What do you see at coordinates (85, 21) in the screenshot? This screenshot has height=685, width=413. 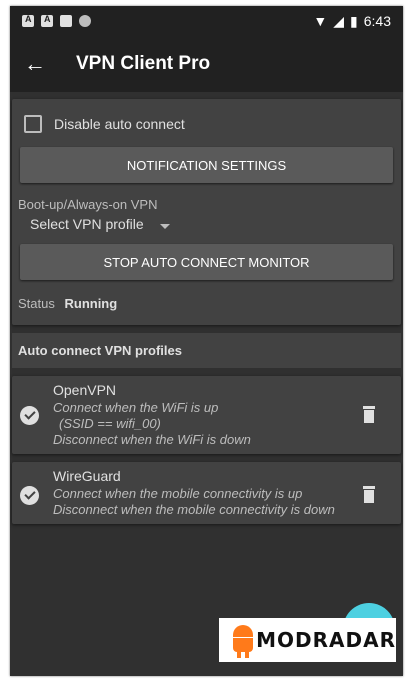 I see `circle-notification-icon` at bounding box center [85, 21].